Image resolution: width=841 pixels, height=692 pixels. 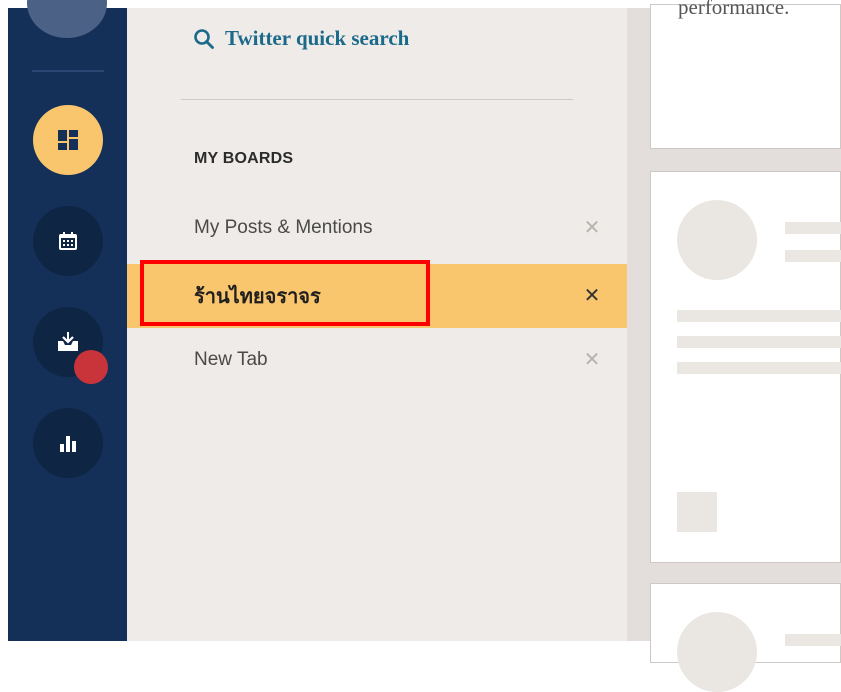 I want to click on panel-divider, so click(x=377, y=99).